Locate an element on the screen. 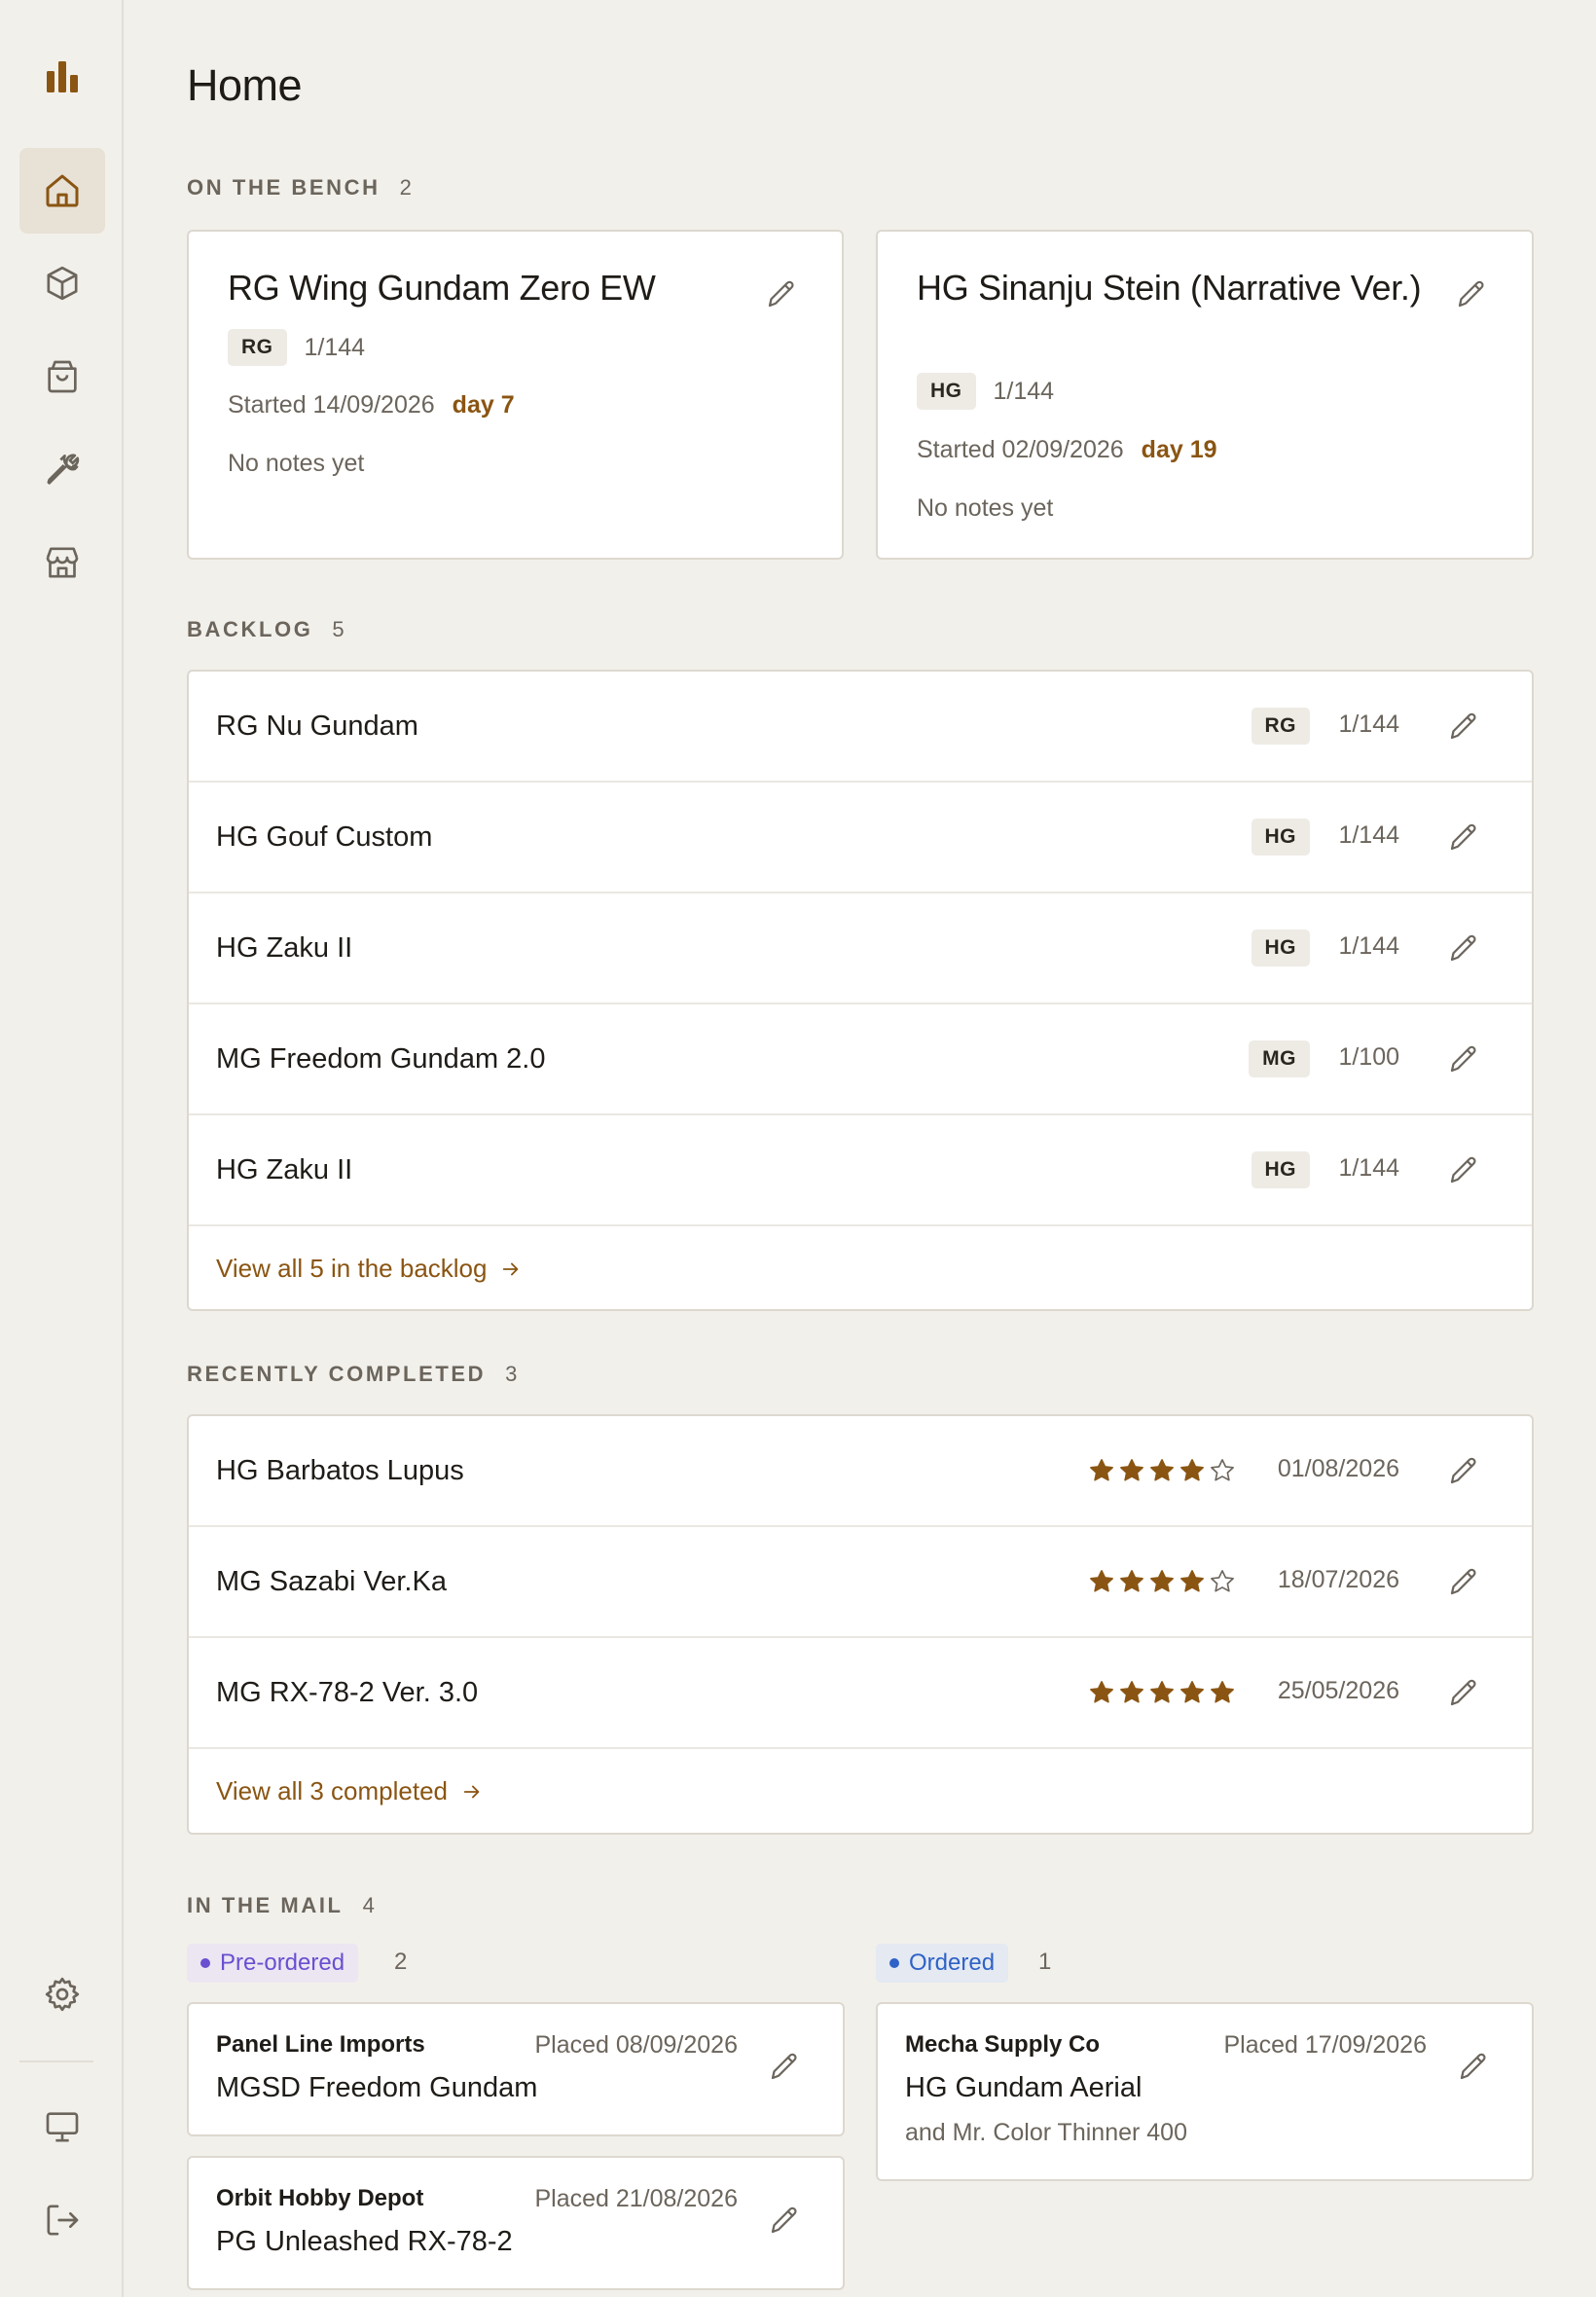  list-item: HG Barbatos Lupus 01/08/2026 is located at coordinates (860, 1471).